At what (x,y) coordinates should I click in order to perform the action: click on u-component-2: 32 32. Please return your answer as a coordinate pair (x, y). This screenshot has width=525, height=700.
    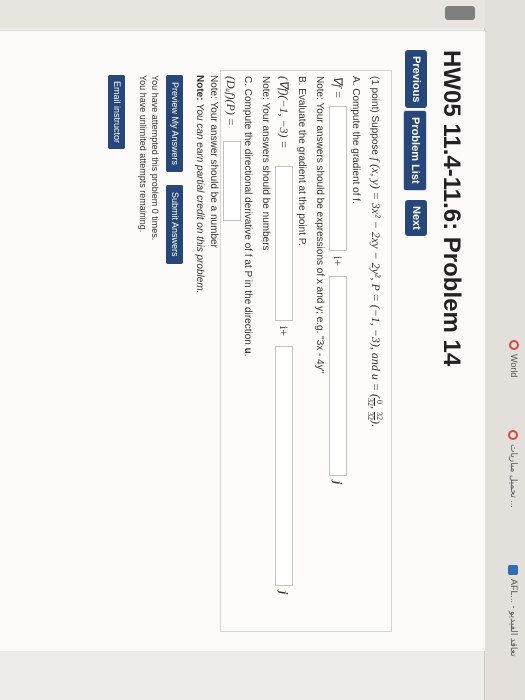
    Looking at the image, I should click on (375, 416).